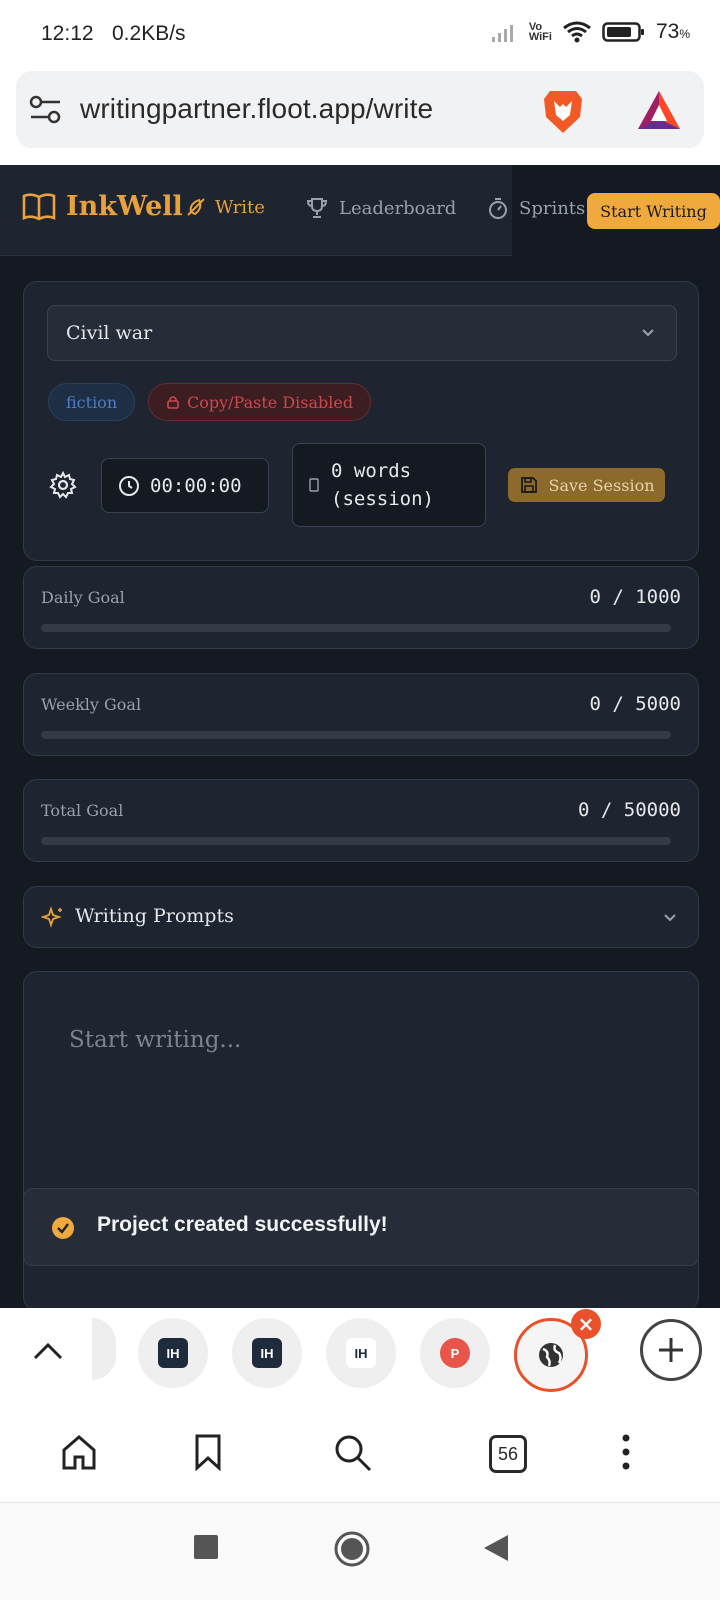  Describe the element at coordinates (360, 35) in the screenshot. I see `status-bar: 12:12 0.2KB/s Vo WiFi 73%` at that location.